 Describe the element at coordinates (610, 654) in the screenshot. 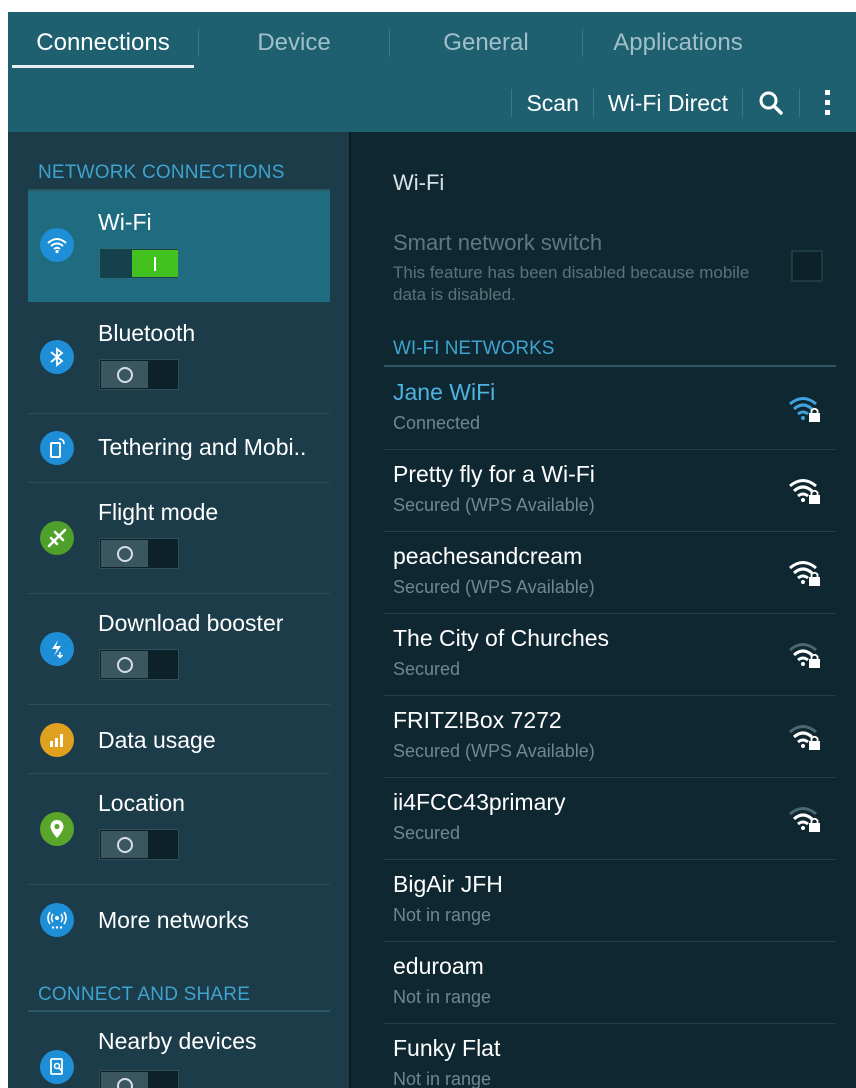

I see `wifi-network-row: The City of Churches Secured` at that location.